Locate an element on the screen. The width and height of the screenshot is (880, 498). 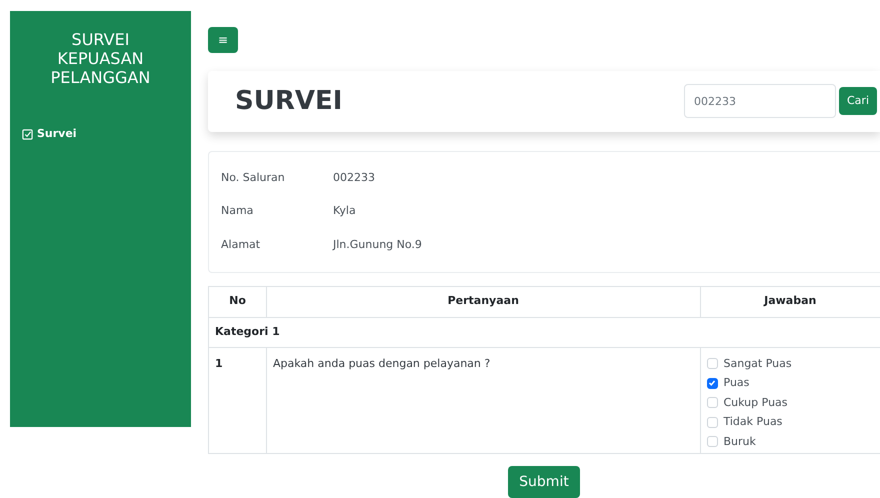
info-label: Nama is located at coordinates (237, 211).